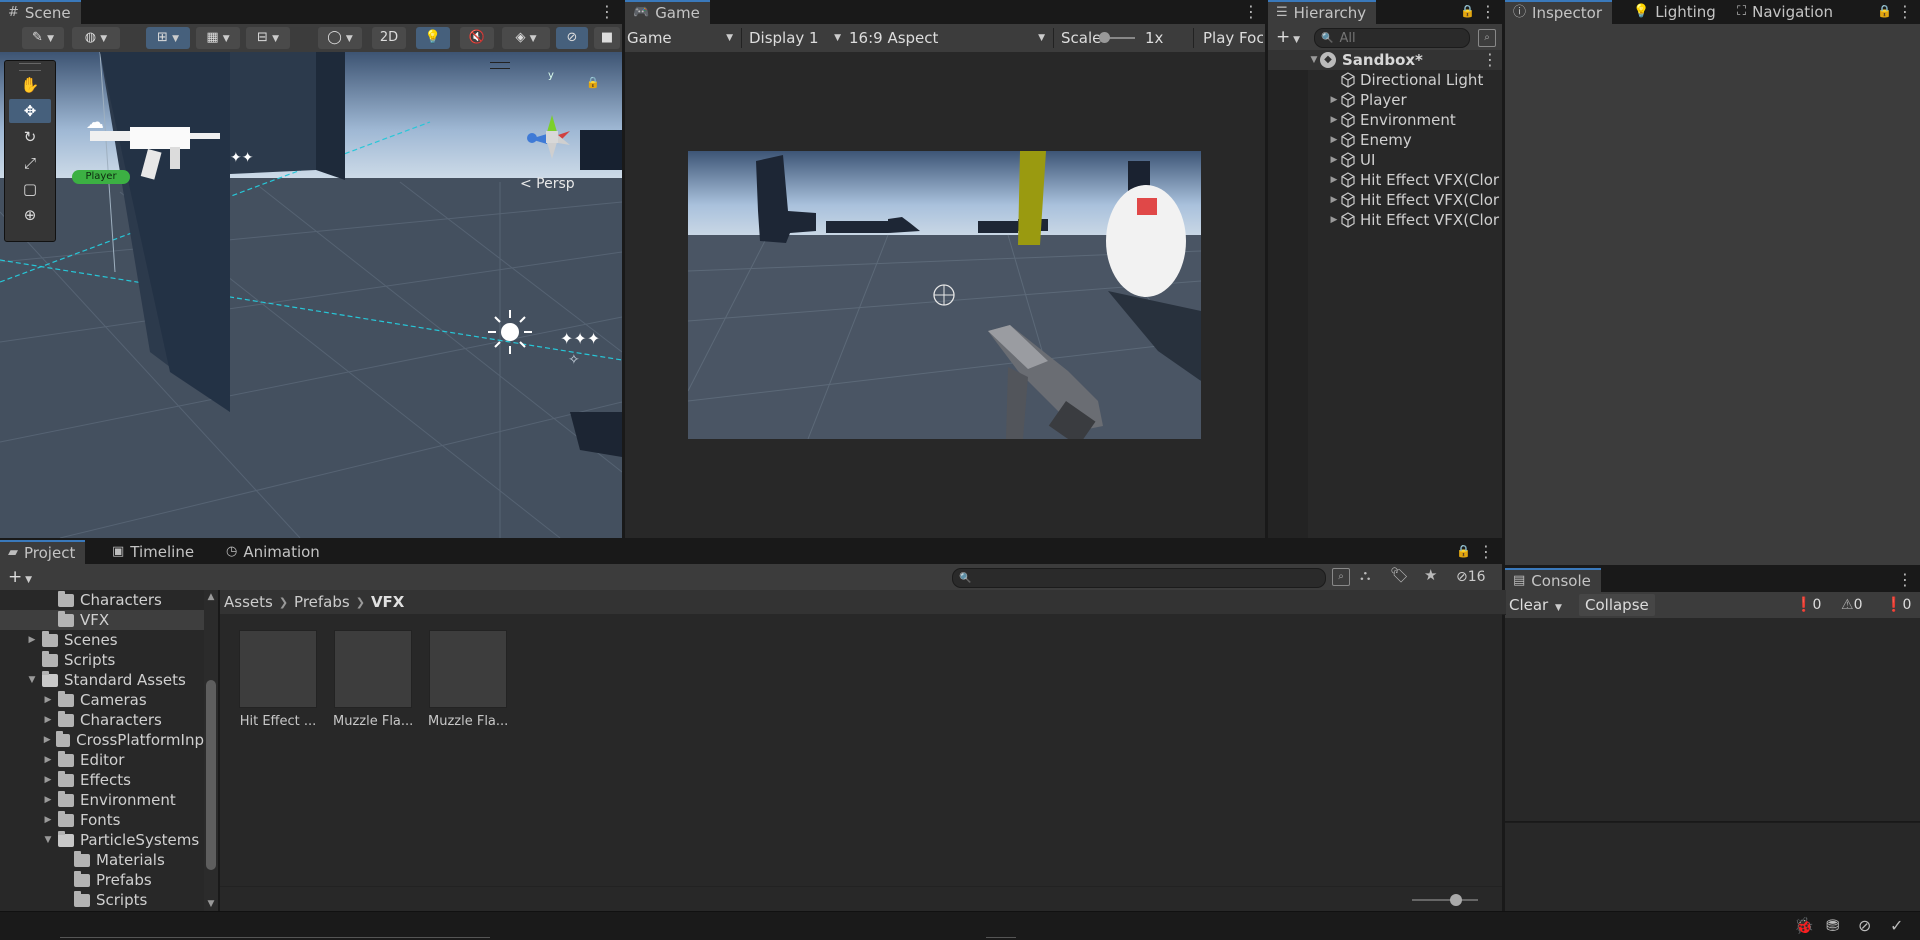 Image resolution: width=1920 pixels, height=940 pixels. Describe the element at coordinates (168, 38) in the screenshot. I see `grid-snap-toggle: ⊞ ▼` at that location.